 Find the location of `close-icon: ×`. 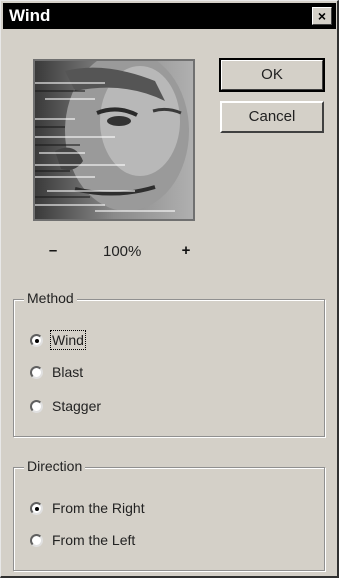

close-icon: × is located at coordinates (322, 16).